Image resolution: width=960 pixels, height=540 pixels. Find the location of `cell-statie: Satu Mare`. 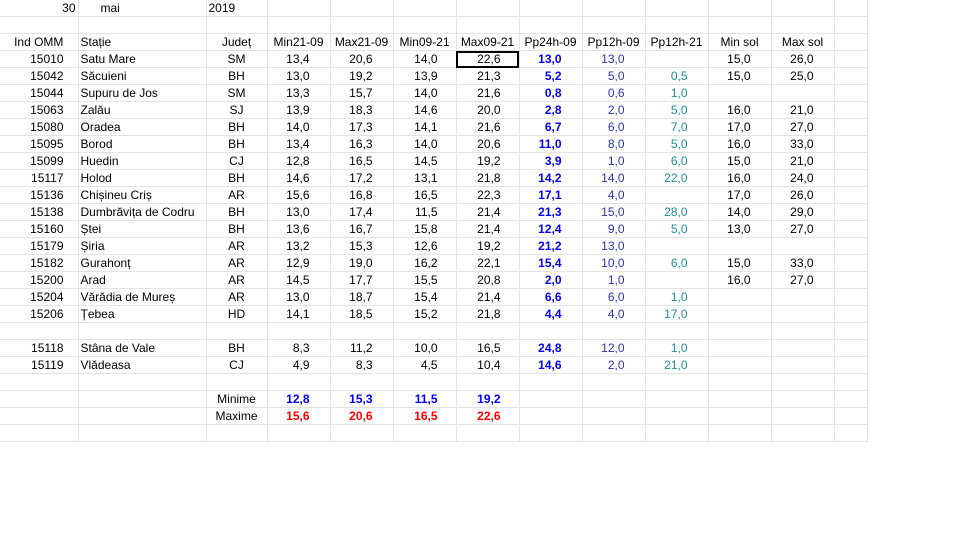

cell-statie: Satu Mare is located at coordinates (142, 59).